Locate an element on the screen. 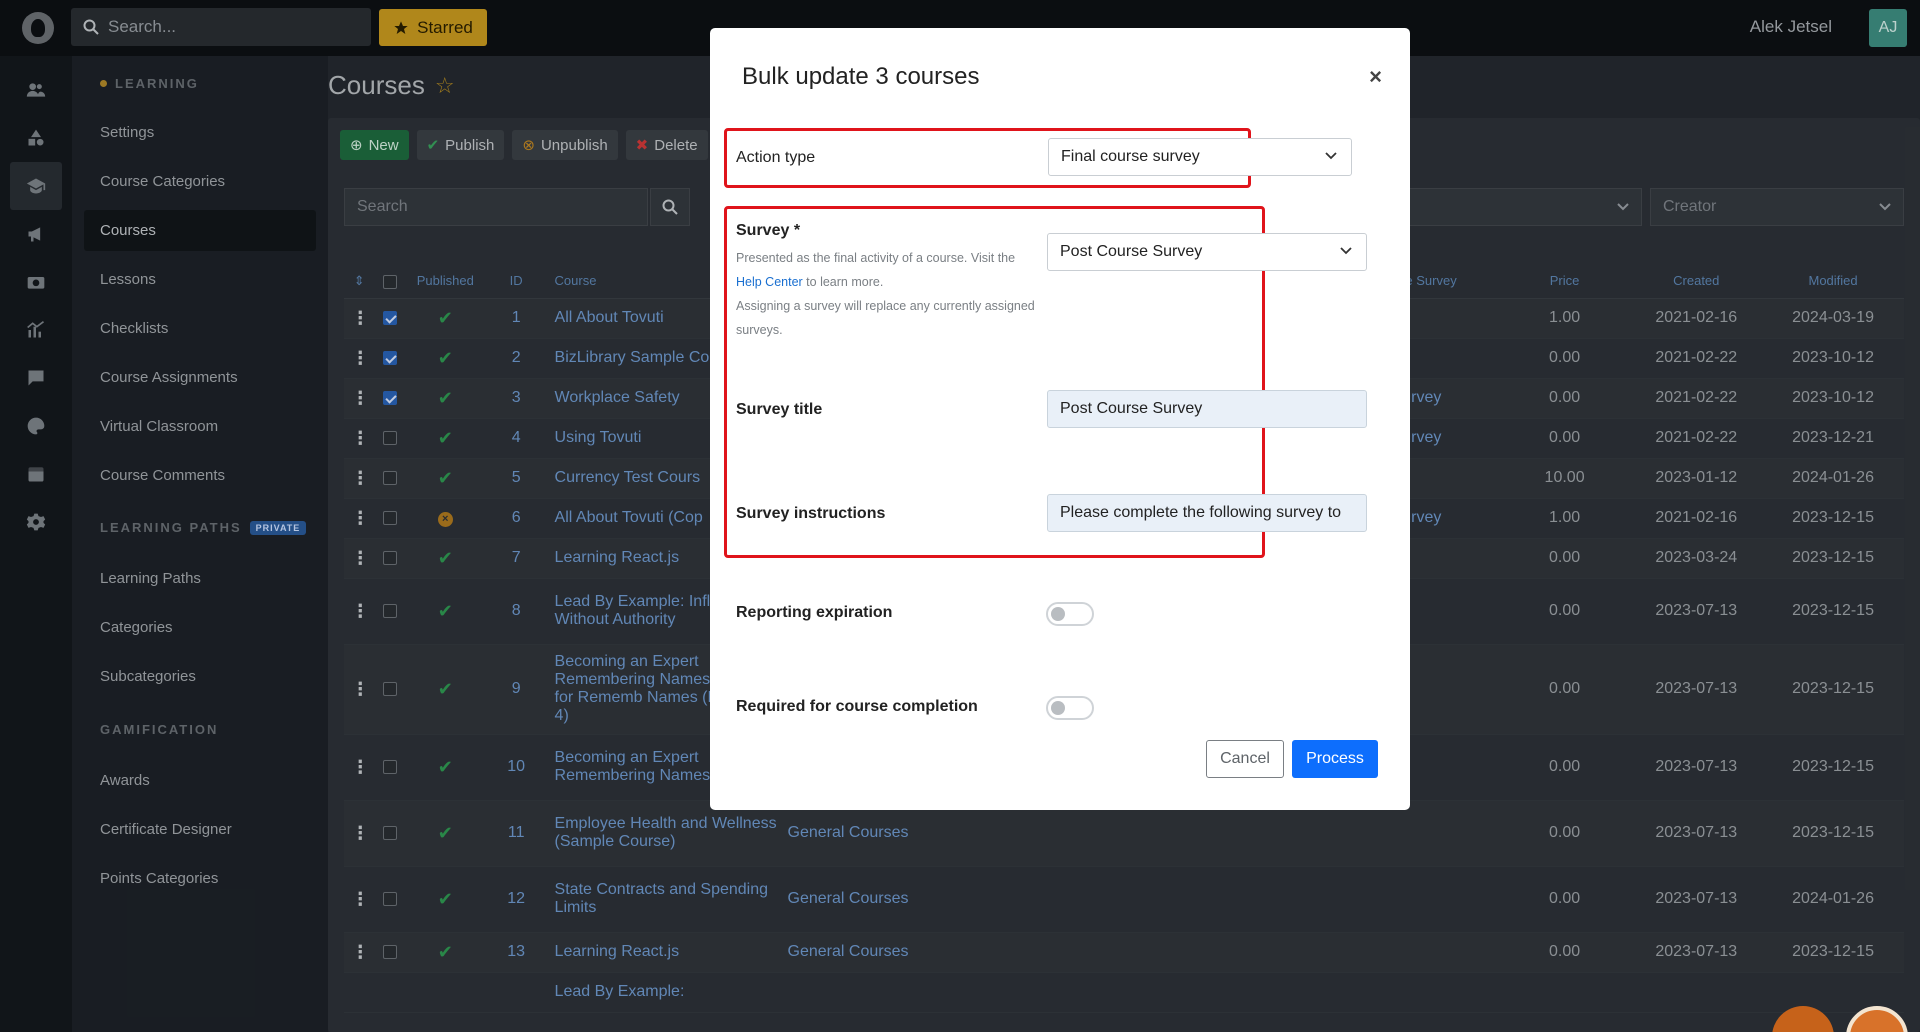  modal-title: Bulk update 3 courses is located at coordinates (861, 76).